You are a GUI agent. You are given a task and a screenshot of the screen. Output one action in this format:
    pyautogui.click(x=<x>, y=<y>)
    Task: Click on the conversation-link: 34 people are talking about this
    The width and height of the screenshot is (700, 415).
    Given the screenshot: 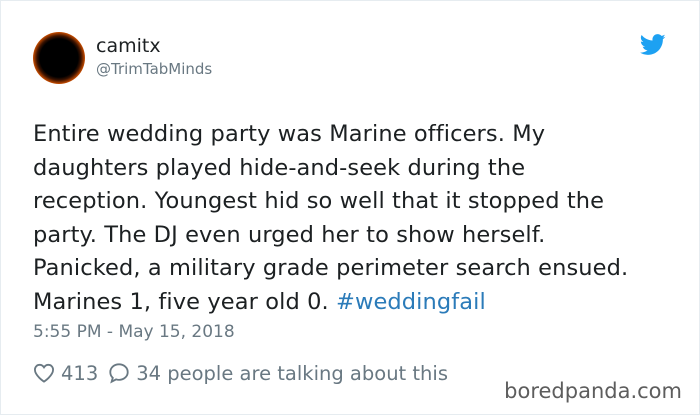 What is the action you would take?
    pyautogui.click(x=292, y=373)
    